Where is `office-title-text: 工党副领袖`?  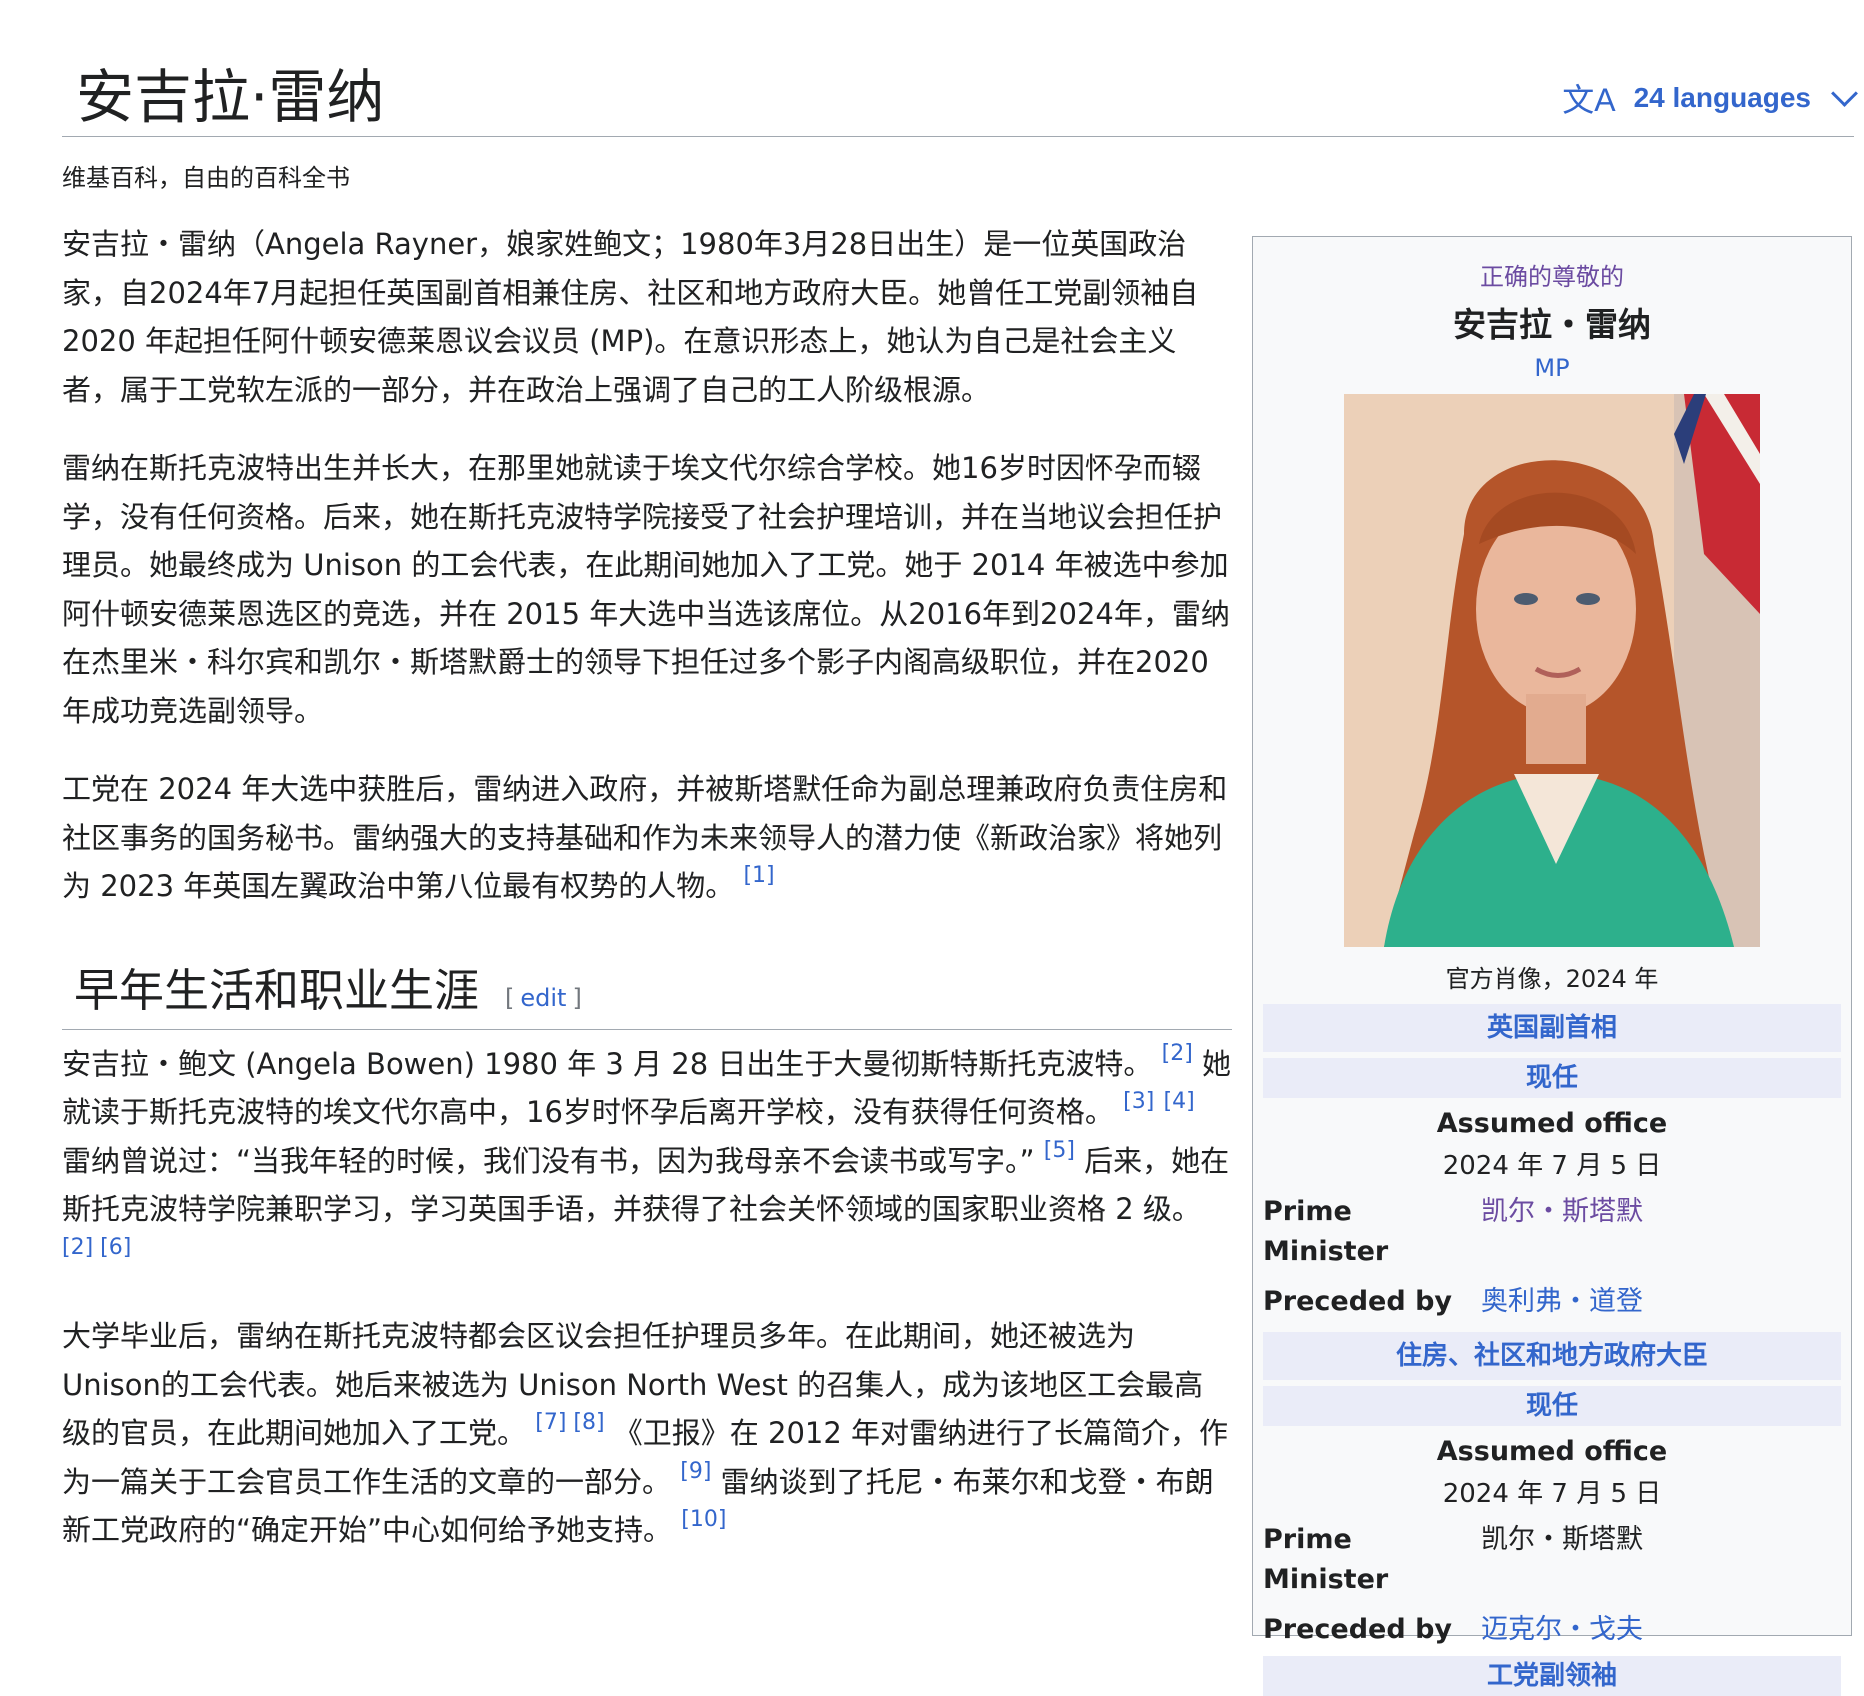 office-title-text: 工党副领袖 is located at coordinates (1551, 1676).